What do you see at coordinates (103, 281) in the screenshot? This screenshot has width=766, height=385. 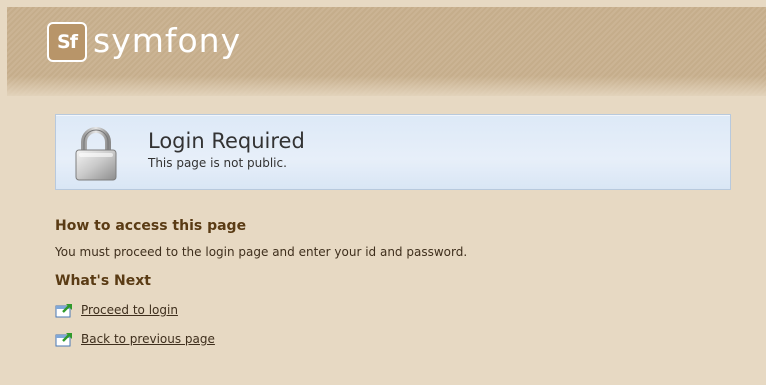 I see `whats-next-heading: What's Next` at bounding box center [103, 281].